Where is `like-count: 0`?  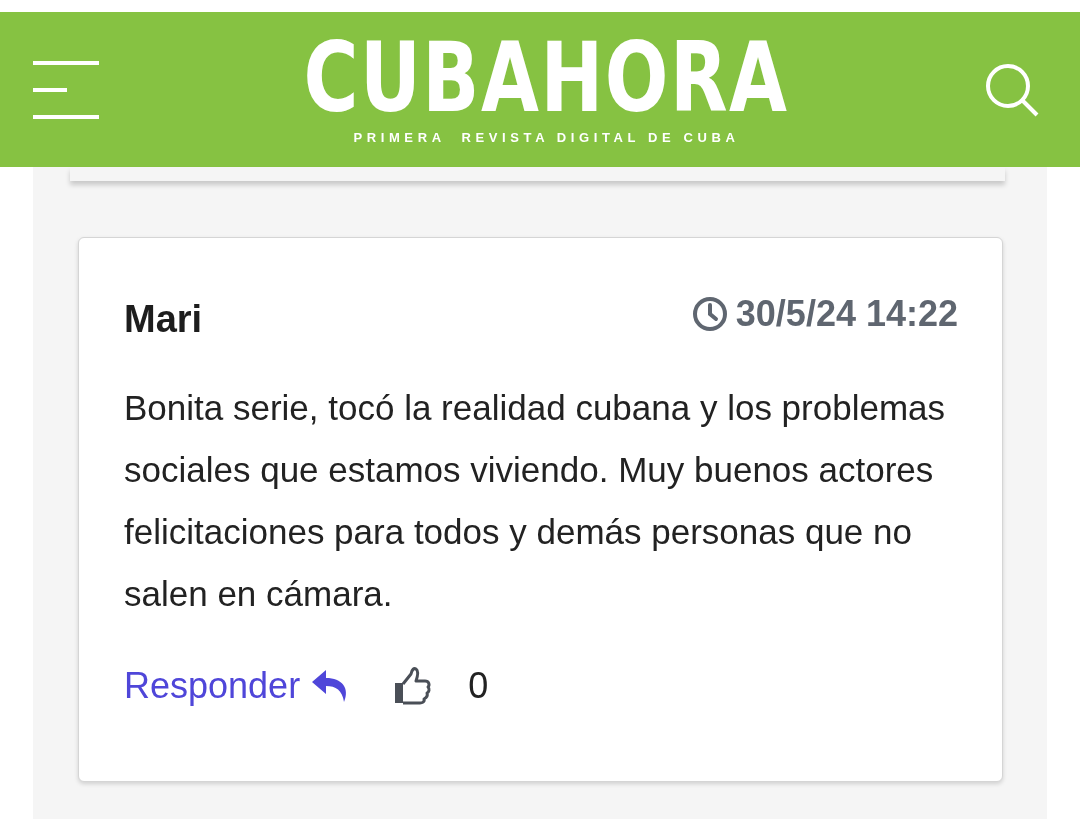
like-count: 0 is located at coordinates (478, 686).